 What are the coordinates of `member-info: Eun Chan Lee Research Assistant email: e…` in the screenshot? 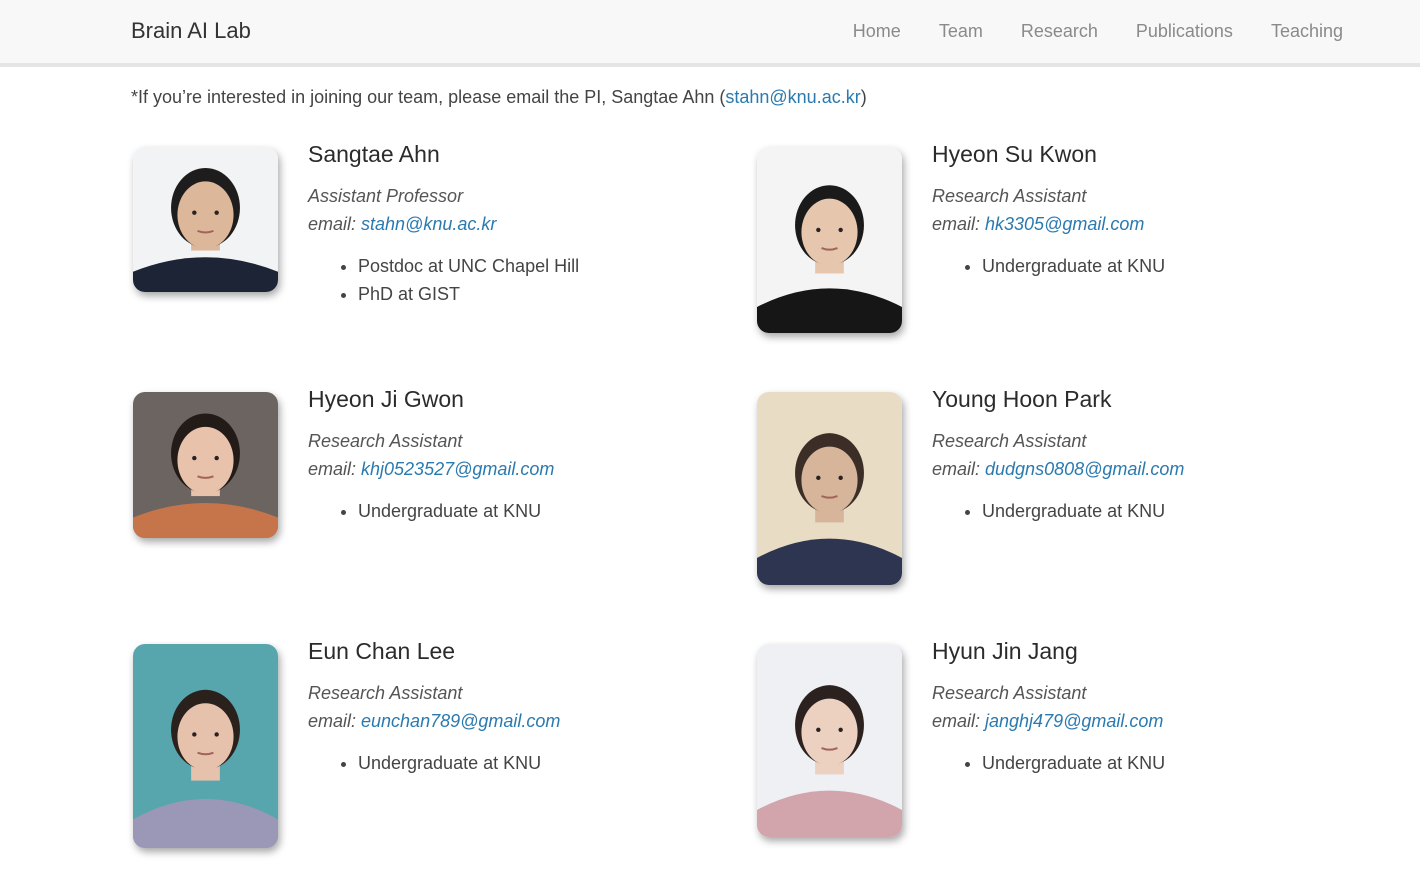 It's located at (518, 707).